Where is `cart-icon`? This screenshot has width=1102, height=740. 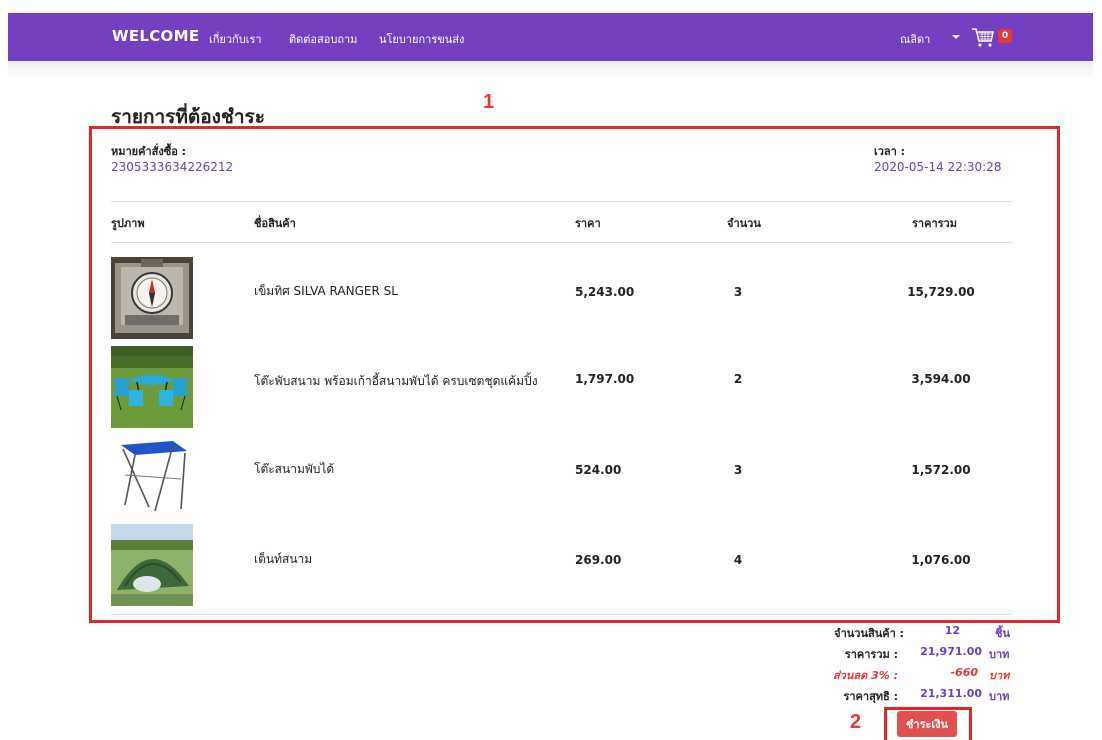 cart-icon is located at coordinates (983, 37).